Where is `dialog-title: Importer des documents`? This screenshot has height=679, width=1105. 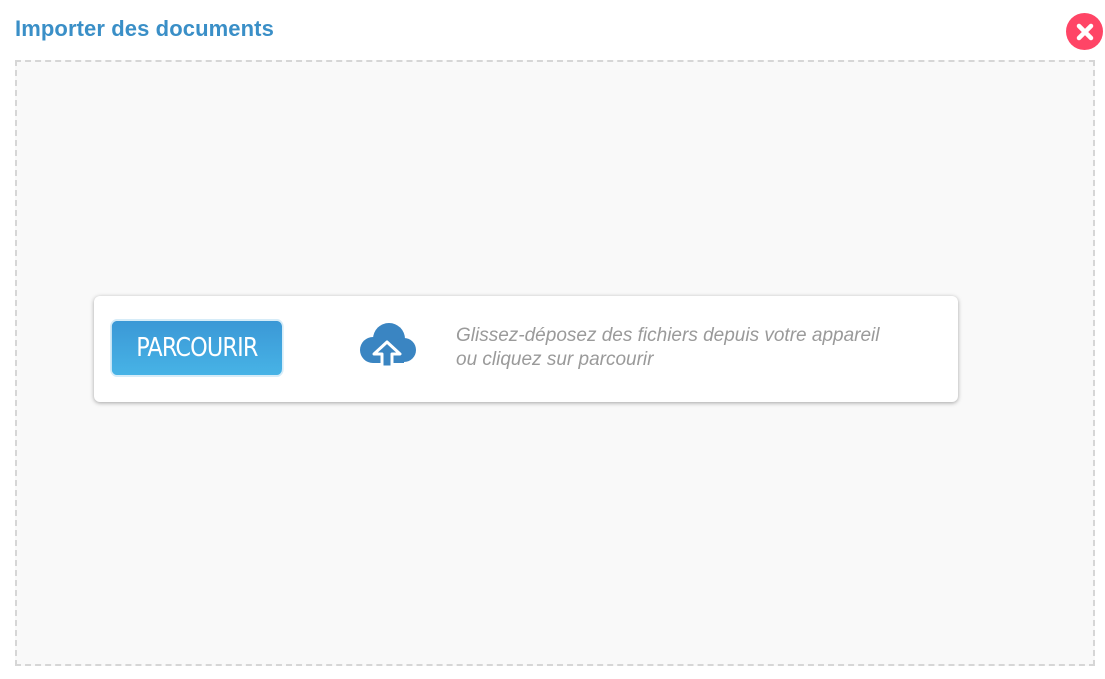
dialog-title: Importer des documents is located at coordinates (144, 28).